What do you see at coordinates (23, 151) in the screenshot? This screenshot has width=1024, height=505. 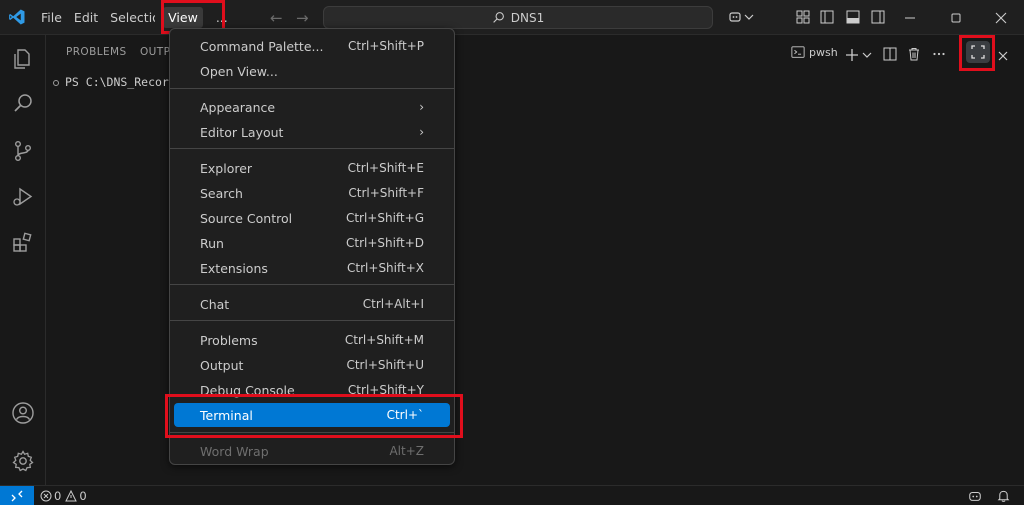 I see `source-control-icon` at bounding box center [23, 151].